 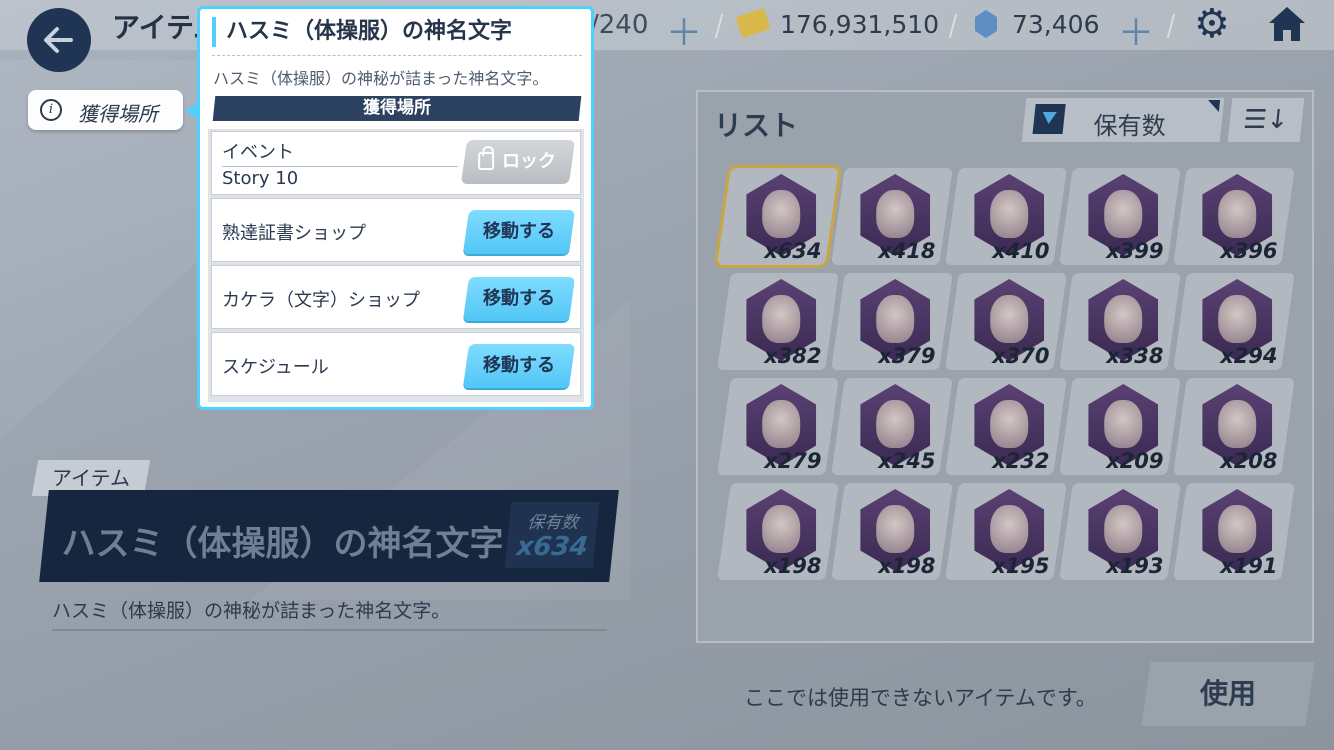 I want to click on item-cell: x418, so click(x=892, y=216).